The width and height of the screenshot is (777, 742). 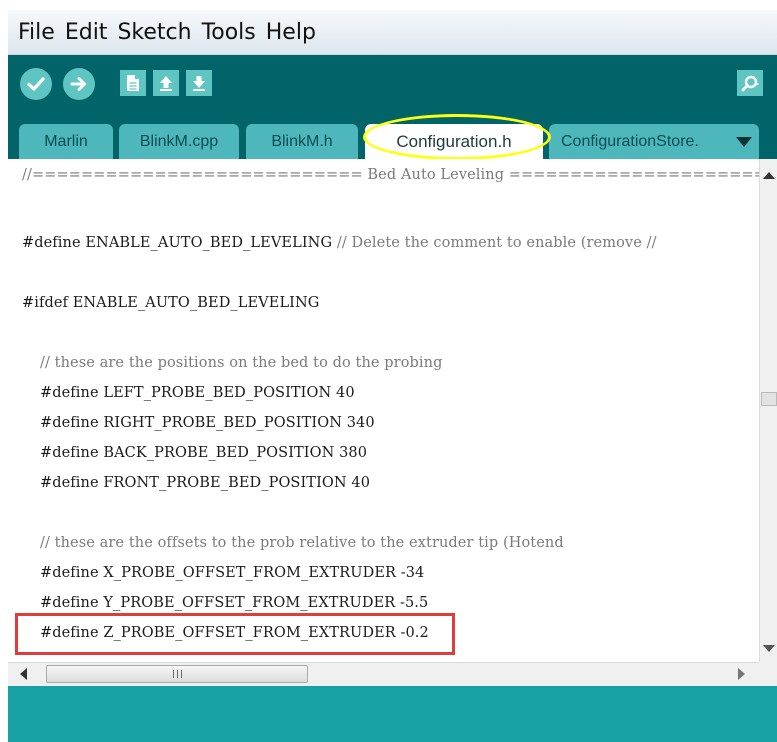 What do you see at coordinates (302, 141) in the screenshot?
I see `tab-blinkm-h: BlinkM.h` at bounding box center [302, 141].